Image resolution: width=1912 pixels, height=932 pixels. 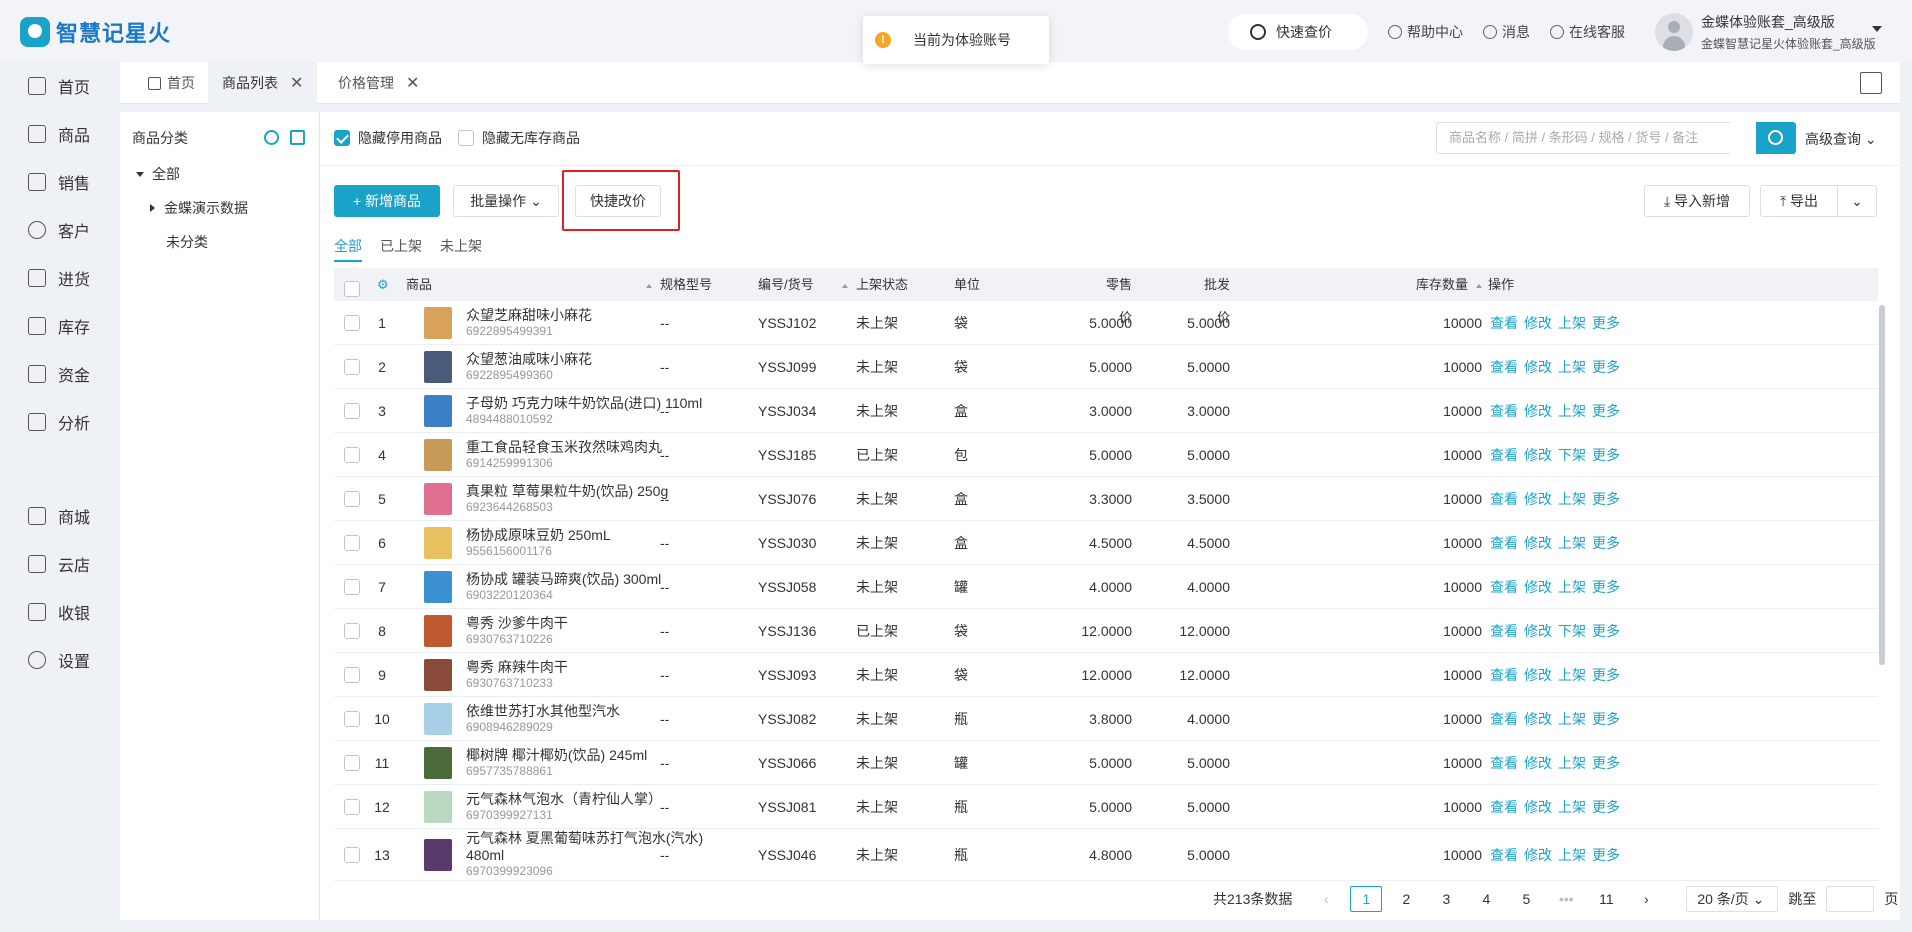 What do you see at coordinates (296, 83) in the screenshot?
I see `close-icon: ✕` at bounding box center [296, 83].